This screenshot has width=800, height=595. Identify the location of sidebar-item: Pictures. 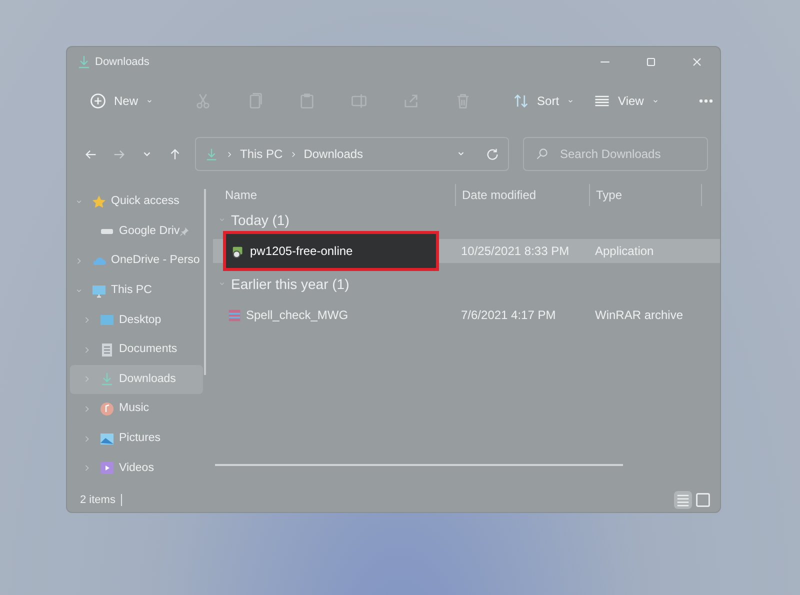
(136, 439).